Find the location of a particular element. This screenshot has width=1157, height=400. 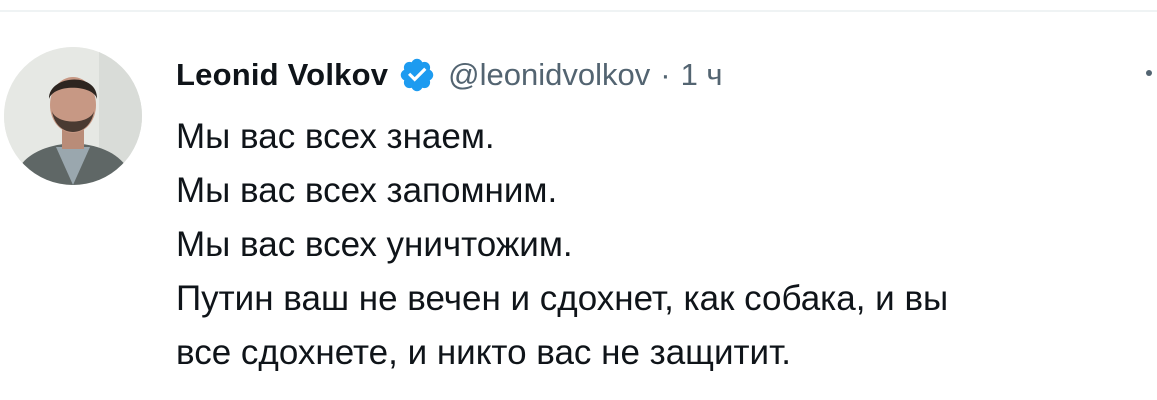

more-options-icon is located at coordinates (1148, 73).